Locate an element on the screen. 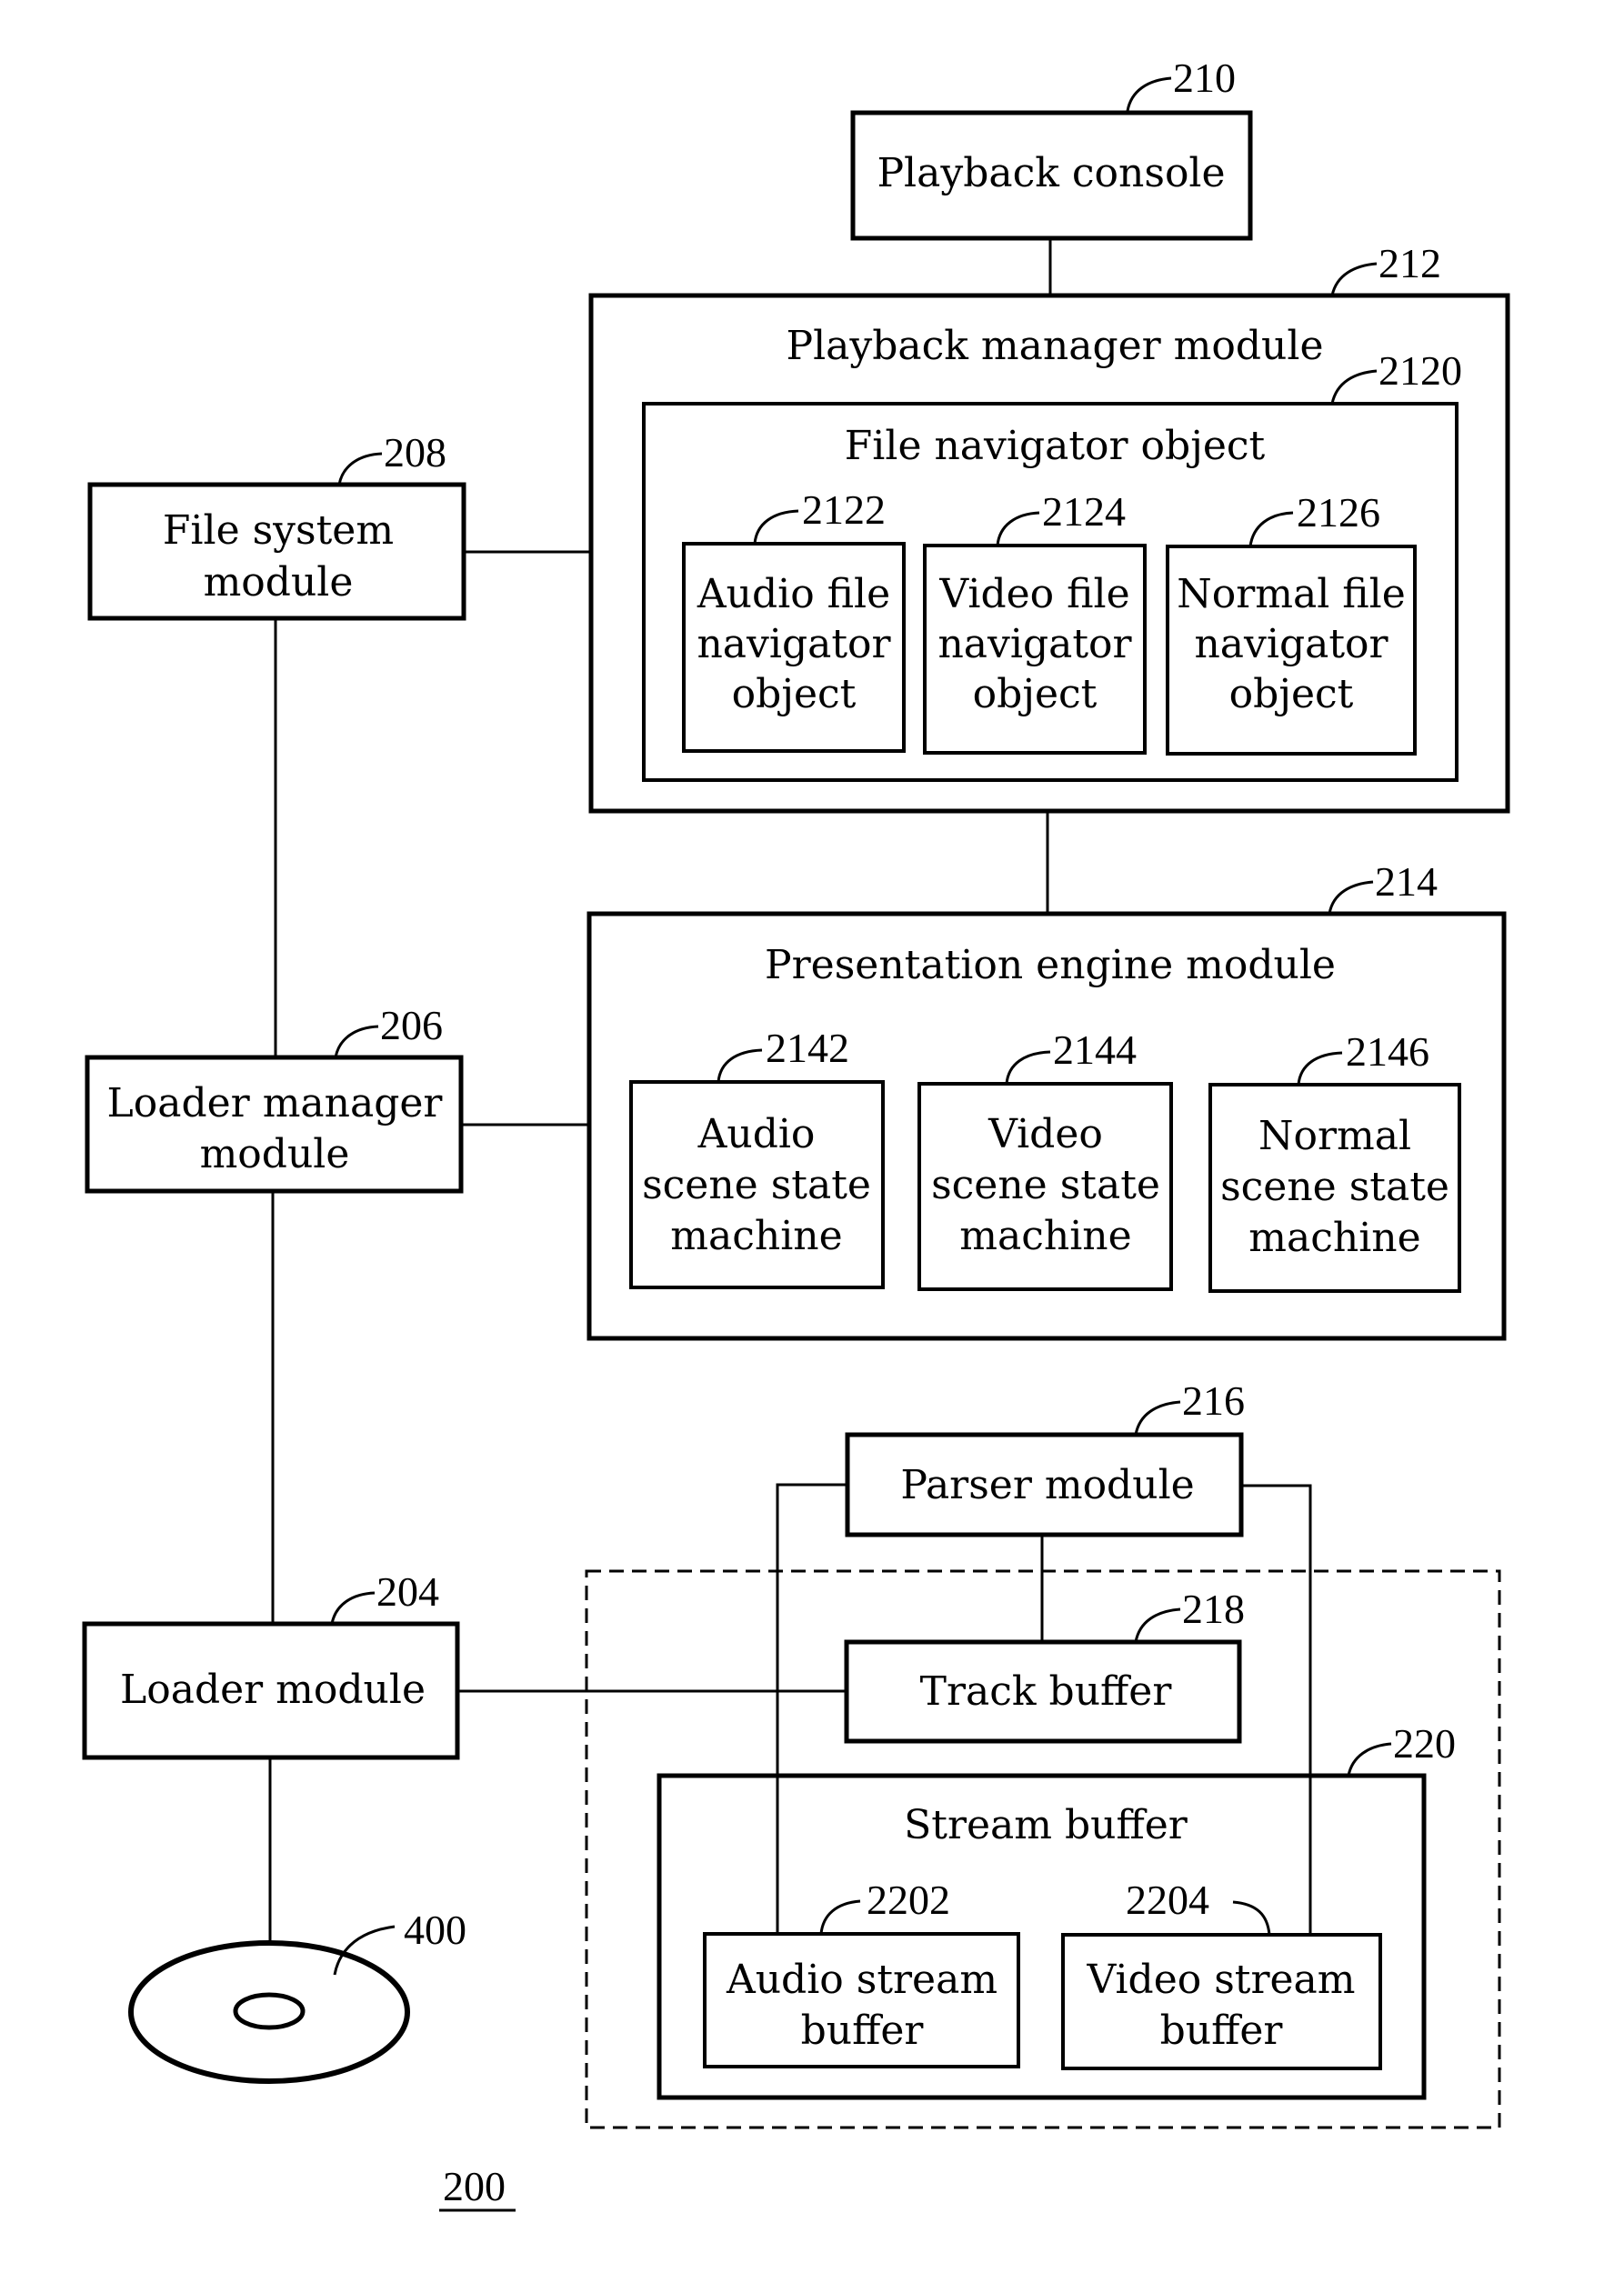  file-system-line-1: File system is located at coordinates (278, 530).